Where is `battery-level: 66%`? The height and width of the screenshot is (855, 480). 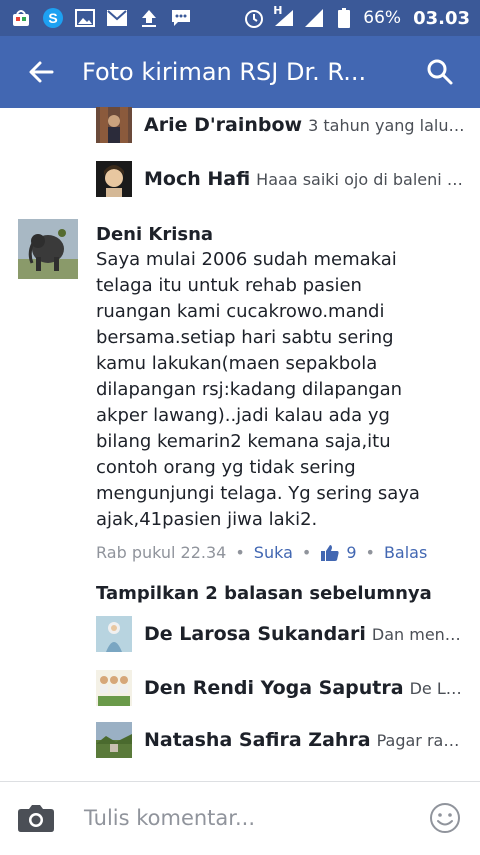 battery-level: 66% is located at coordinates (382, 18).